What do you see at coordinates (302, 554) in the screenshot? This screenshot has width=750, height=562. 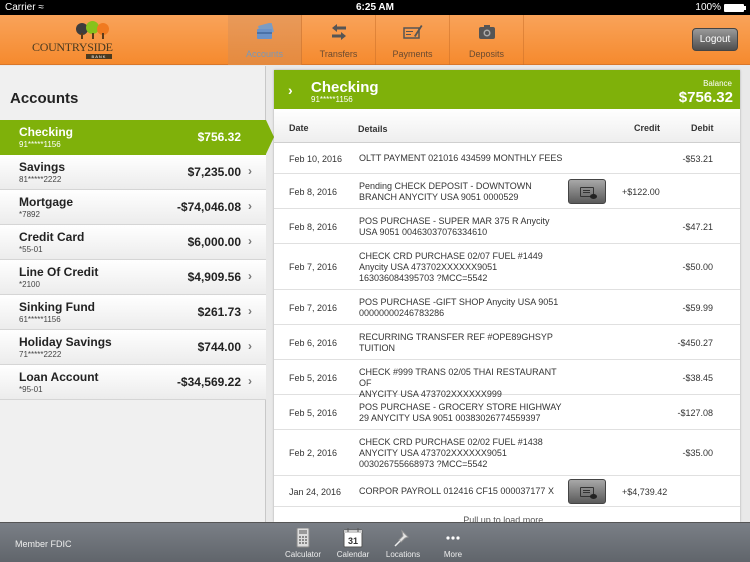 I see `calculator-label: Calculator` at bounding box center [302, 554].